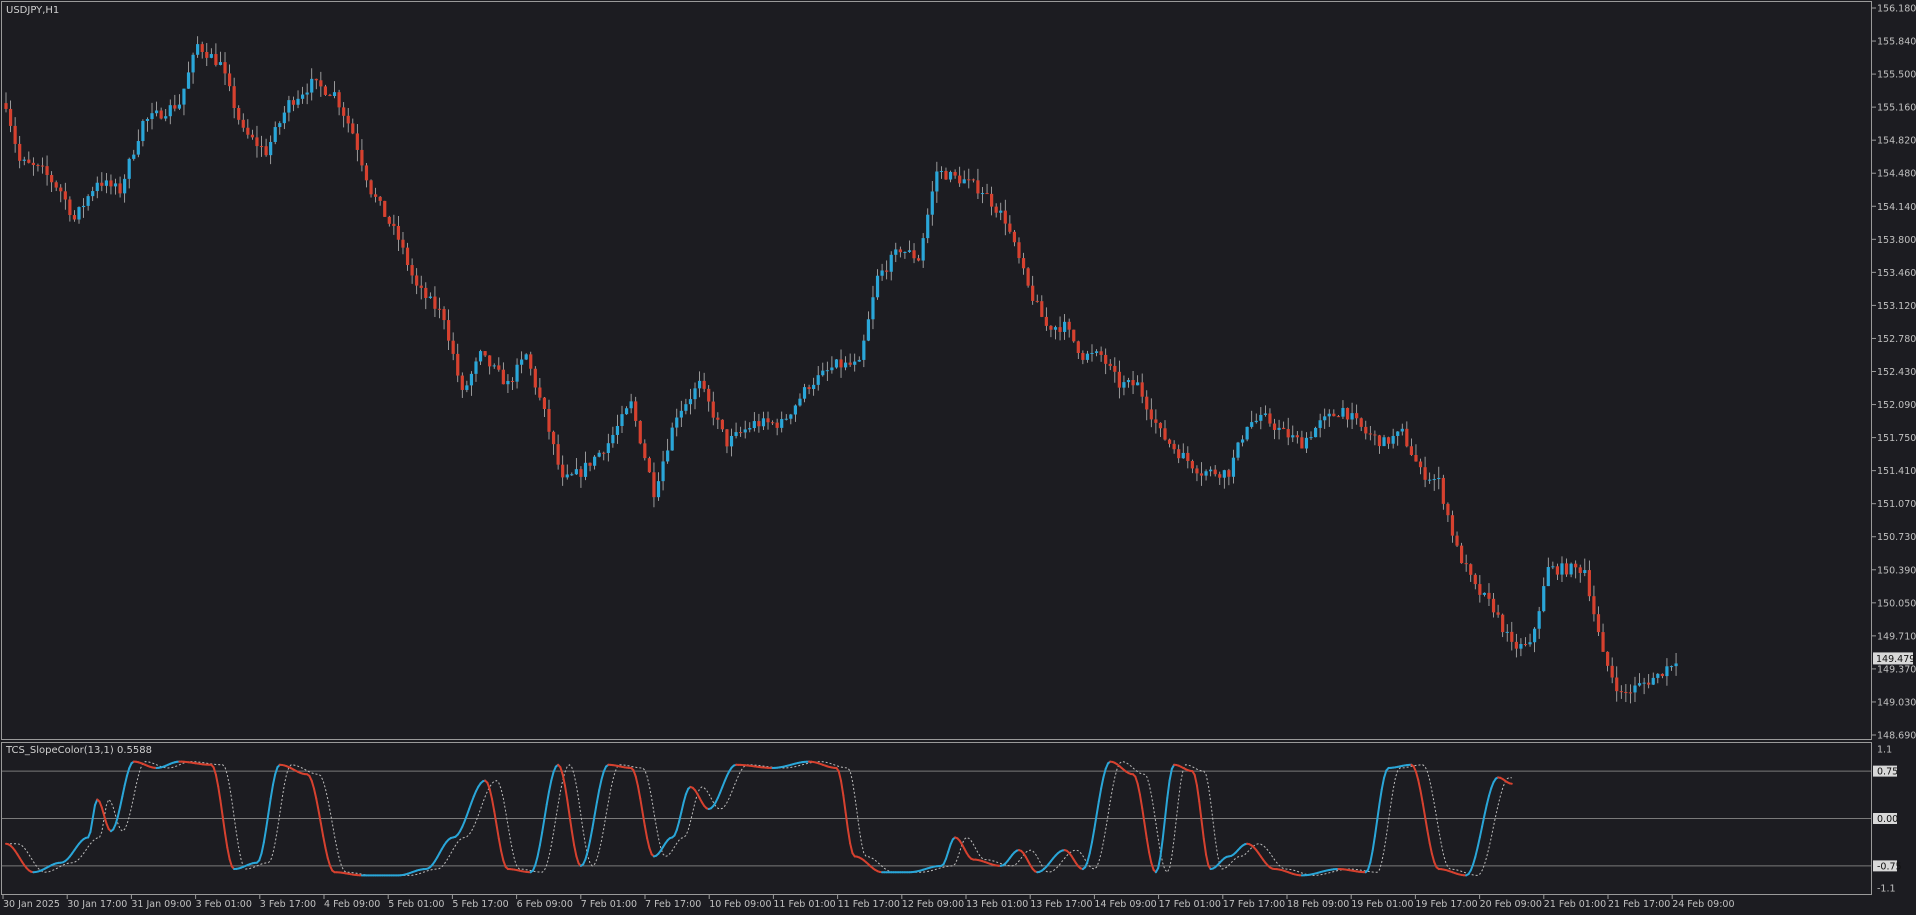 This screenshot has width=1916, height=915. I want to click on time-tick-label: 24 Feb 09:00, so click(1703, 904).